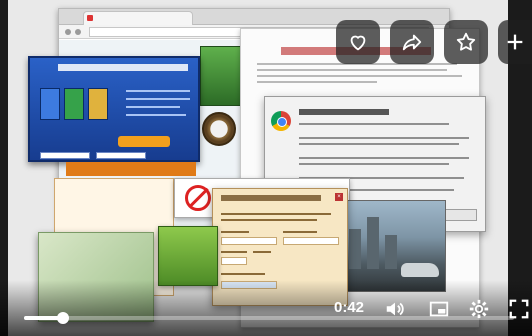 The image size is (532, 336). I want to click on tab-favicon-icon, so click(90, 18).